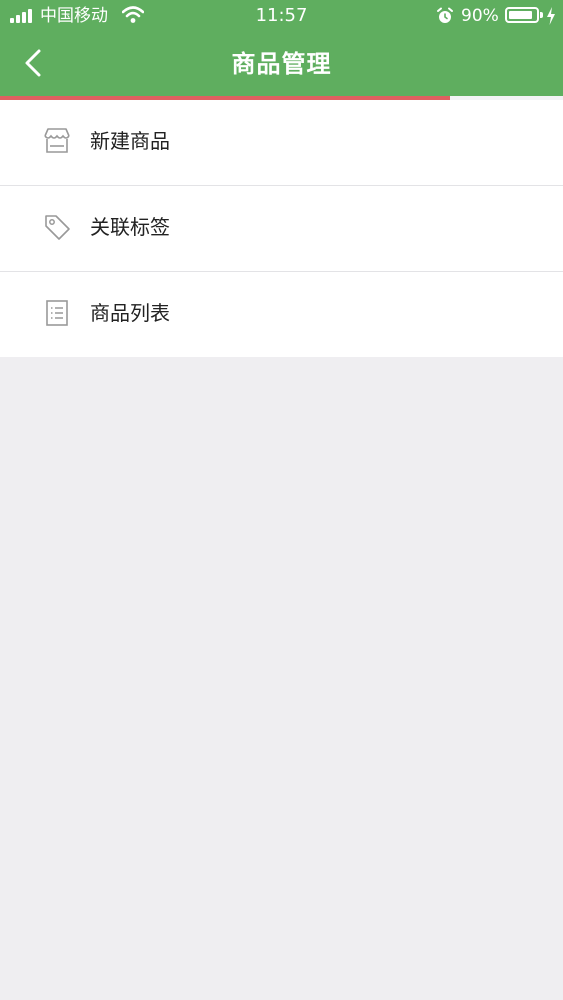 This screenshot has width=563, height=1000. Describe the element at coordinates (551, 16) in the screenshot. I see `charging-icon` at that location.